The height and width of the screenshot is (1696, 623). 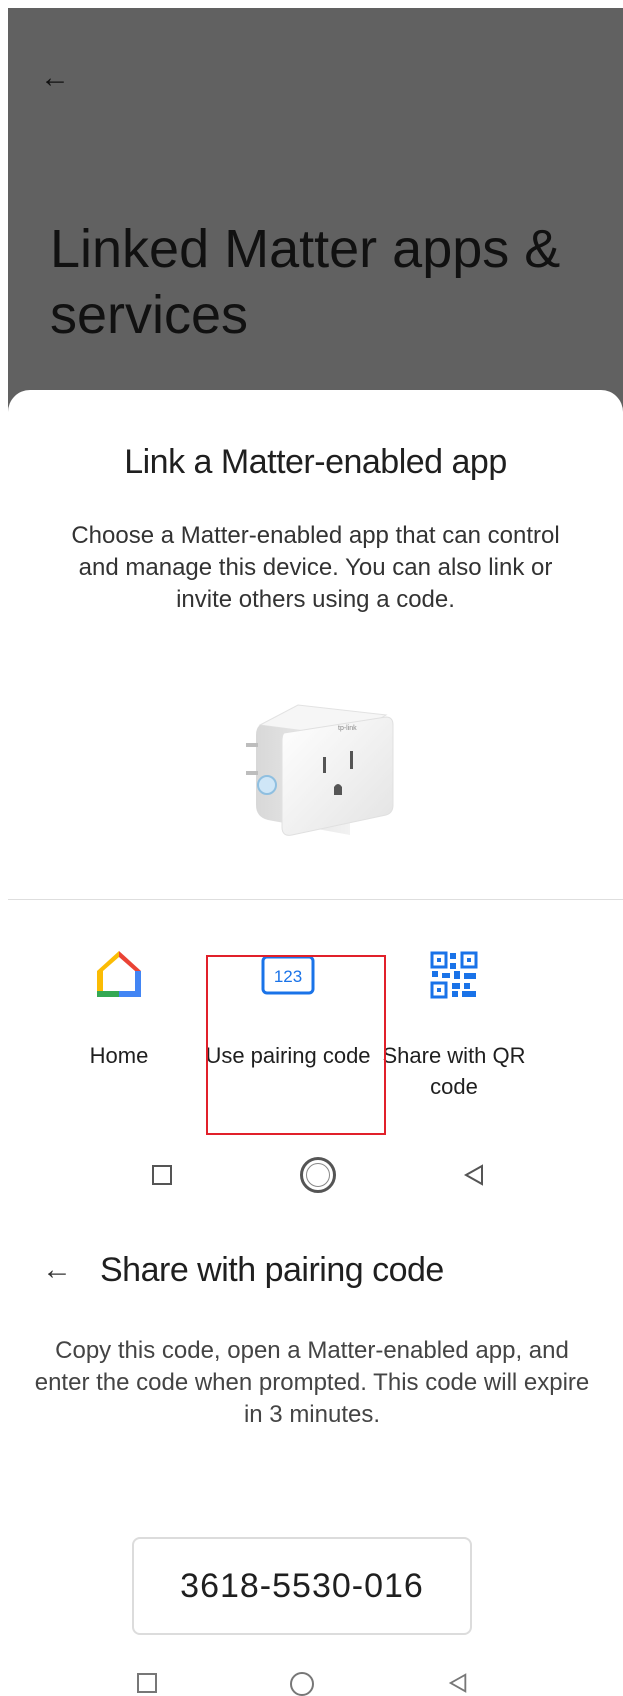 What do you see at coordinates (119, 1055) in the screenshot?
I see `option-label: Home` at bounding box center [119, 1055].